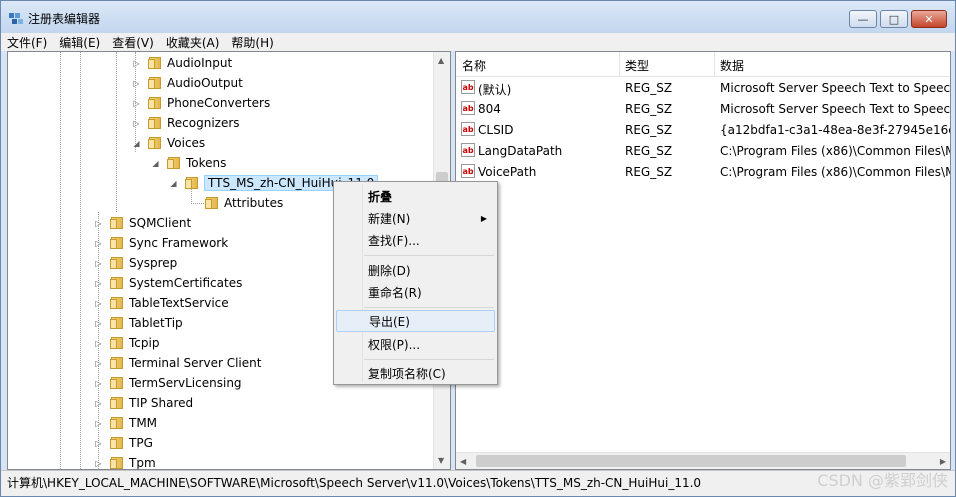  I want to click on tree-item-recognizers: ▷ Recognizers, so click(186, 123).